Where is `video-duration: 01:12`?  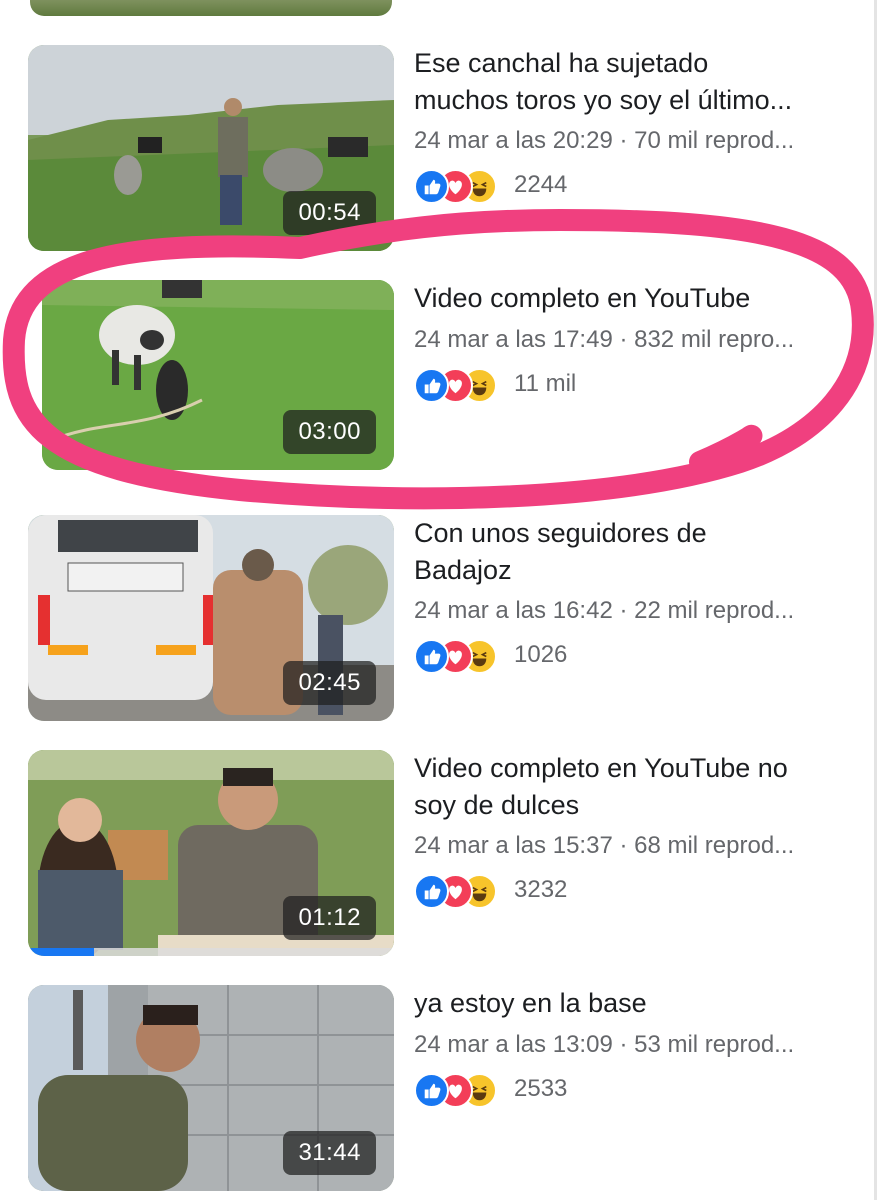 video-duration: 01:12 is located at coordinates (329, 918).